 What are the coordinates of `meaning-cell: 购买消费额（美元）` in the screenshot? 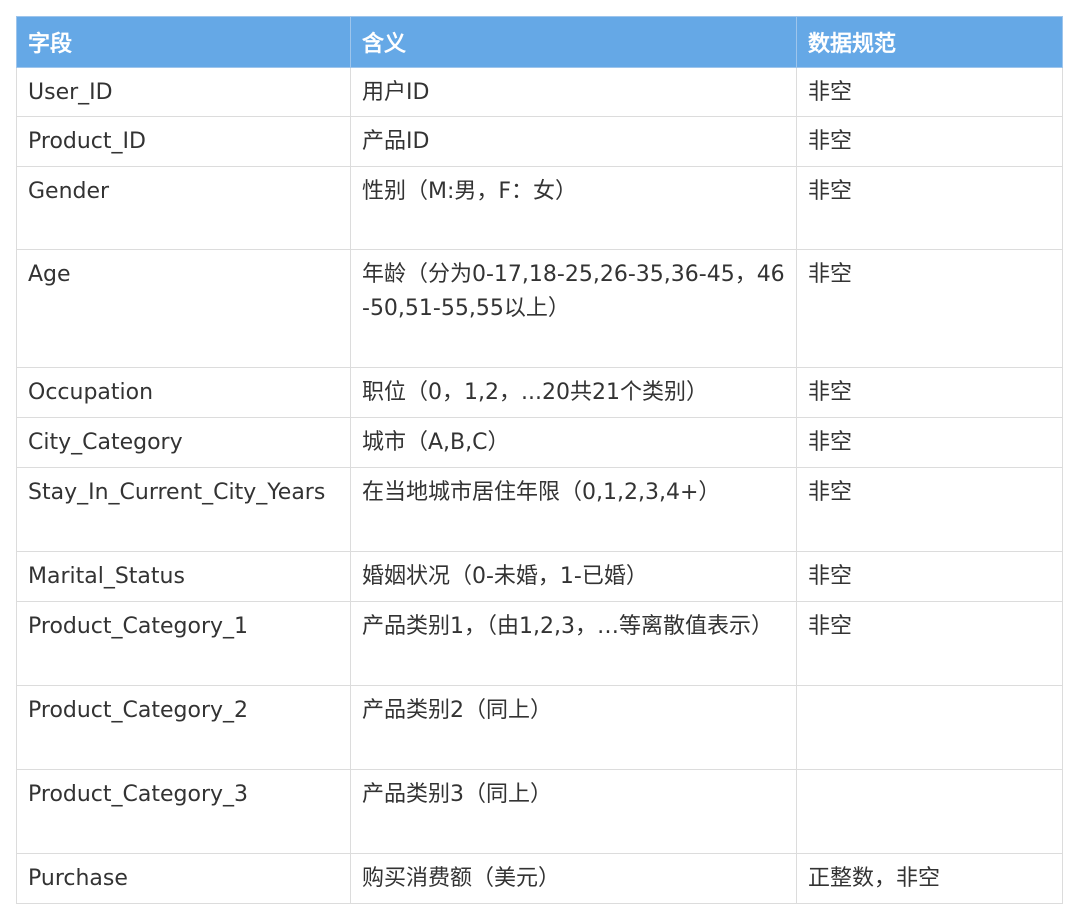 It's located at (573, 878).